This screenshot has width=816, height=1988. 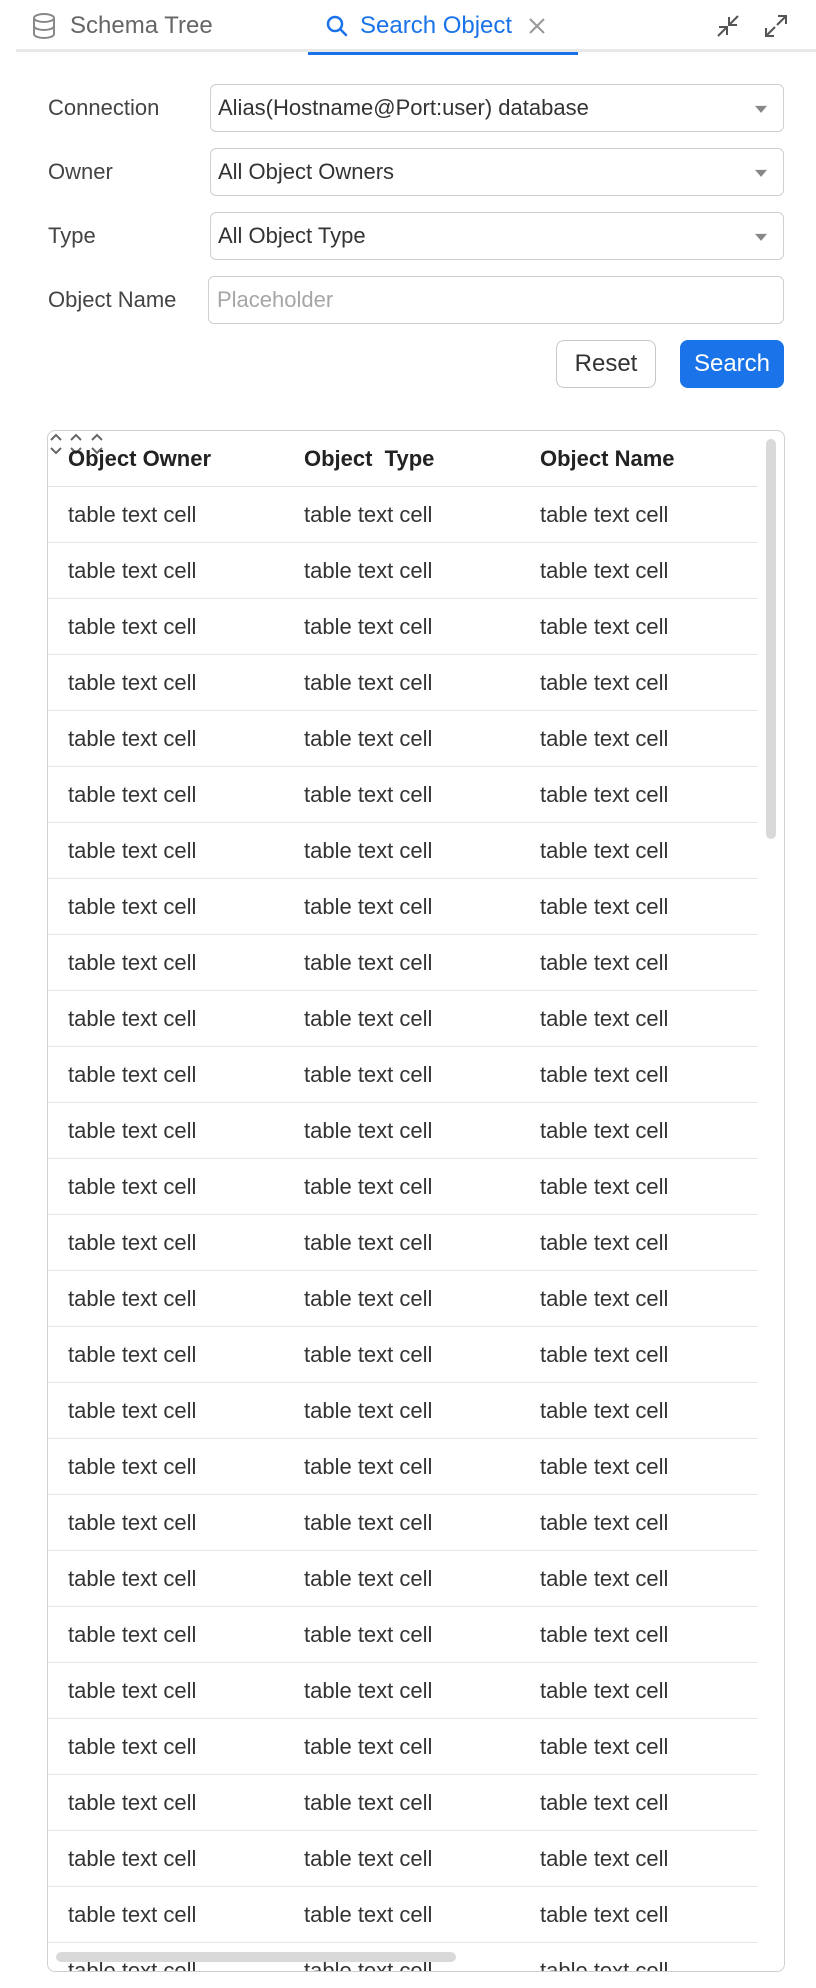 I want to click on type-row: Type All Object Type, so click(x=416, y=236).